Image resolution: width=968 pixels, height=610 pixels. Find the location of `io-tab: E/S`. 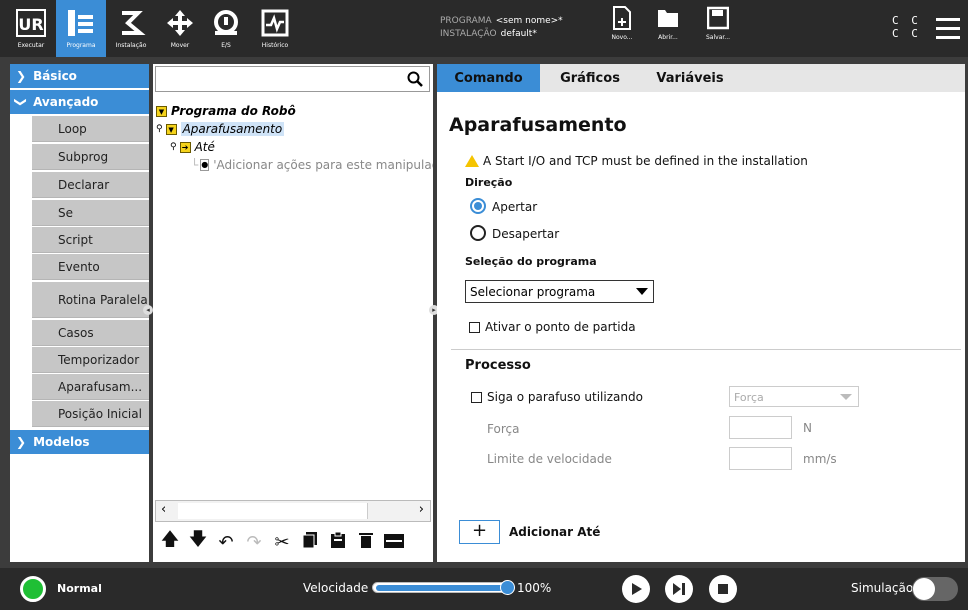

io-tab: E/S is located at coordinates (226, 28).